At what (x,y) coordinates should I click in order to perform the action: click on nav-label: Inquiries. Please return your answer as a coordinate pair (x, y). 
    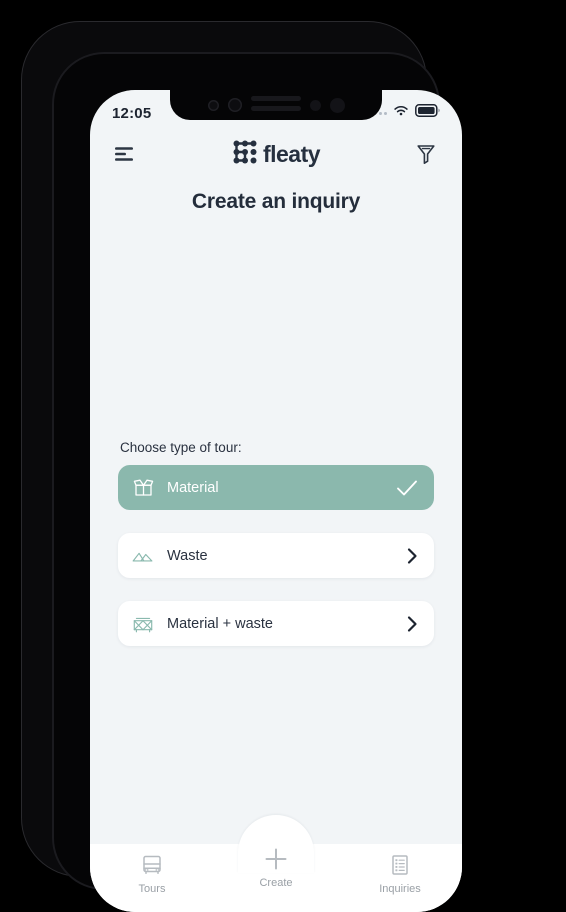
    Looking at the image, I should click on (400, 889).